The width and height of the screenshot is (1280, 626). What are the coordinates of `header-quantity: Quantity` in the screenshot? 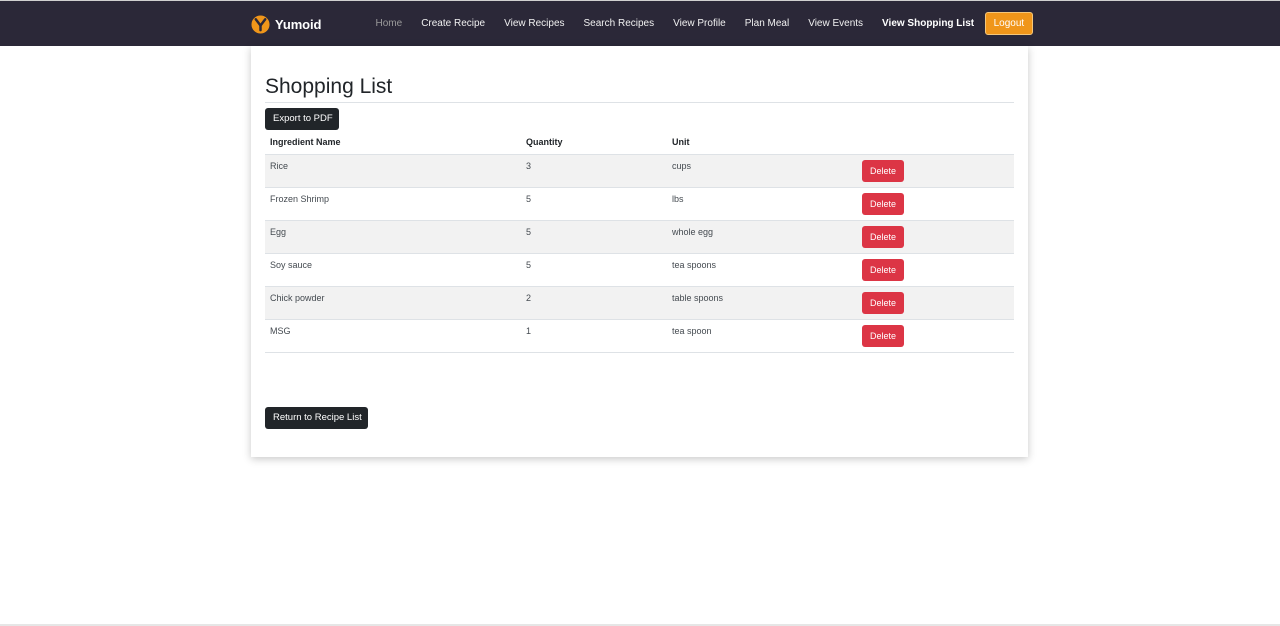 It's located at (544, 142).